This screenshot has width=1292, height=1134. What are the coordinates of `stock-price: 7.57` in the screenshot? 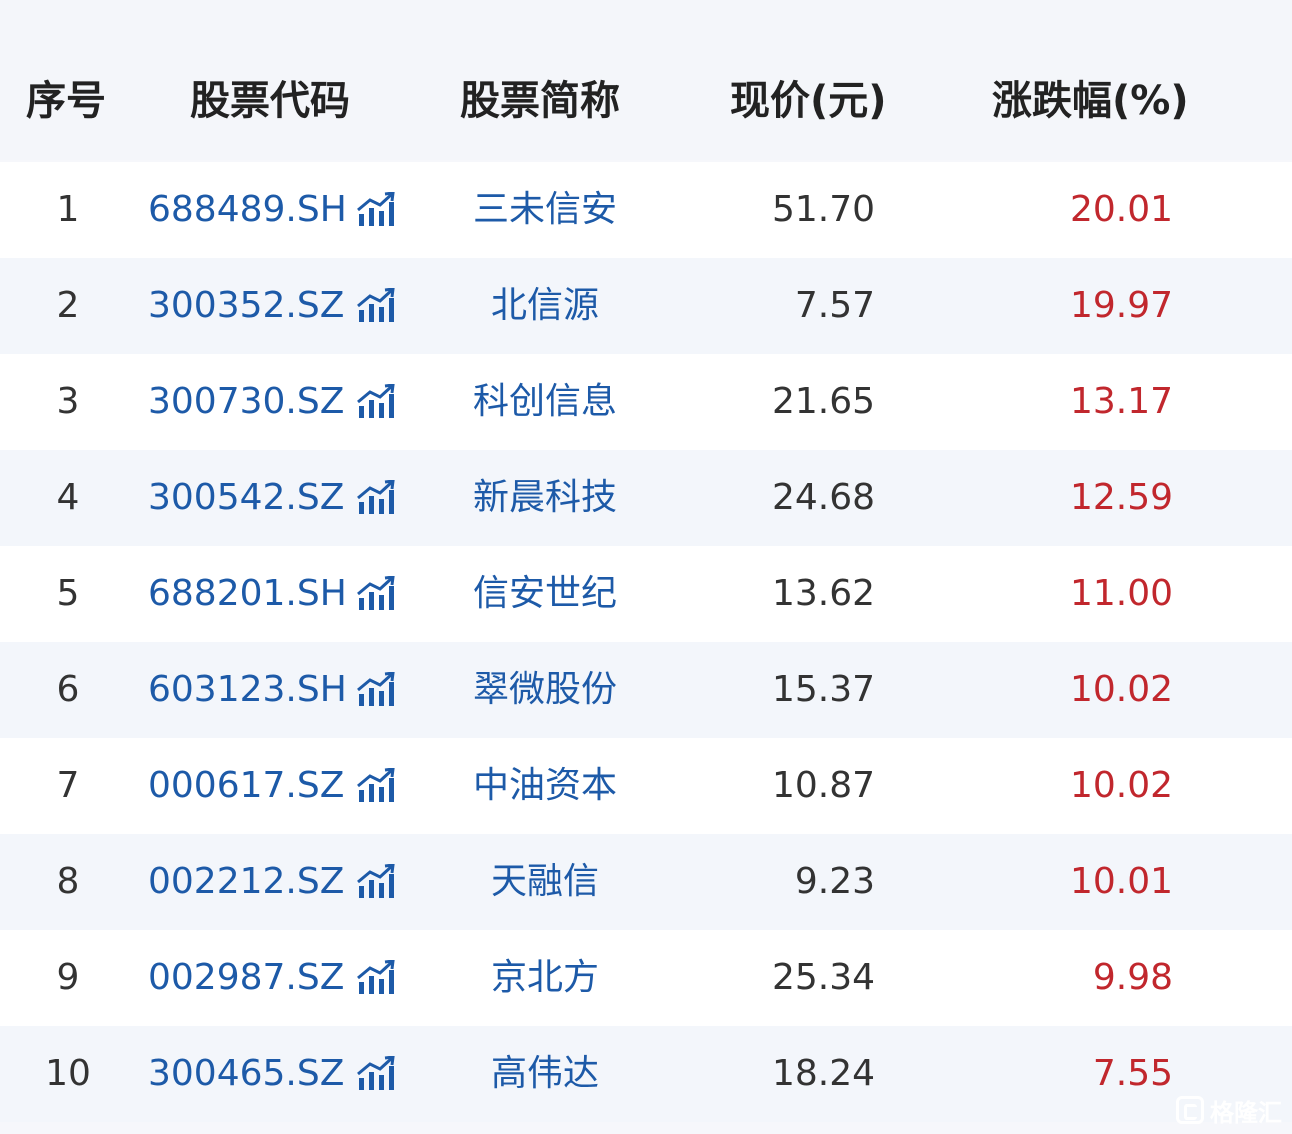 It's located at (834, 305).